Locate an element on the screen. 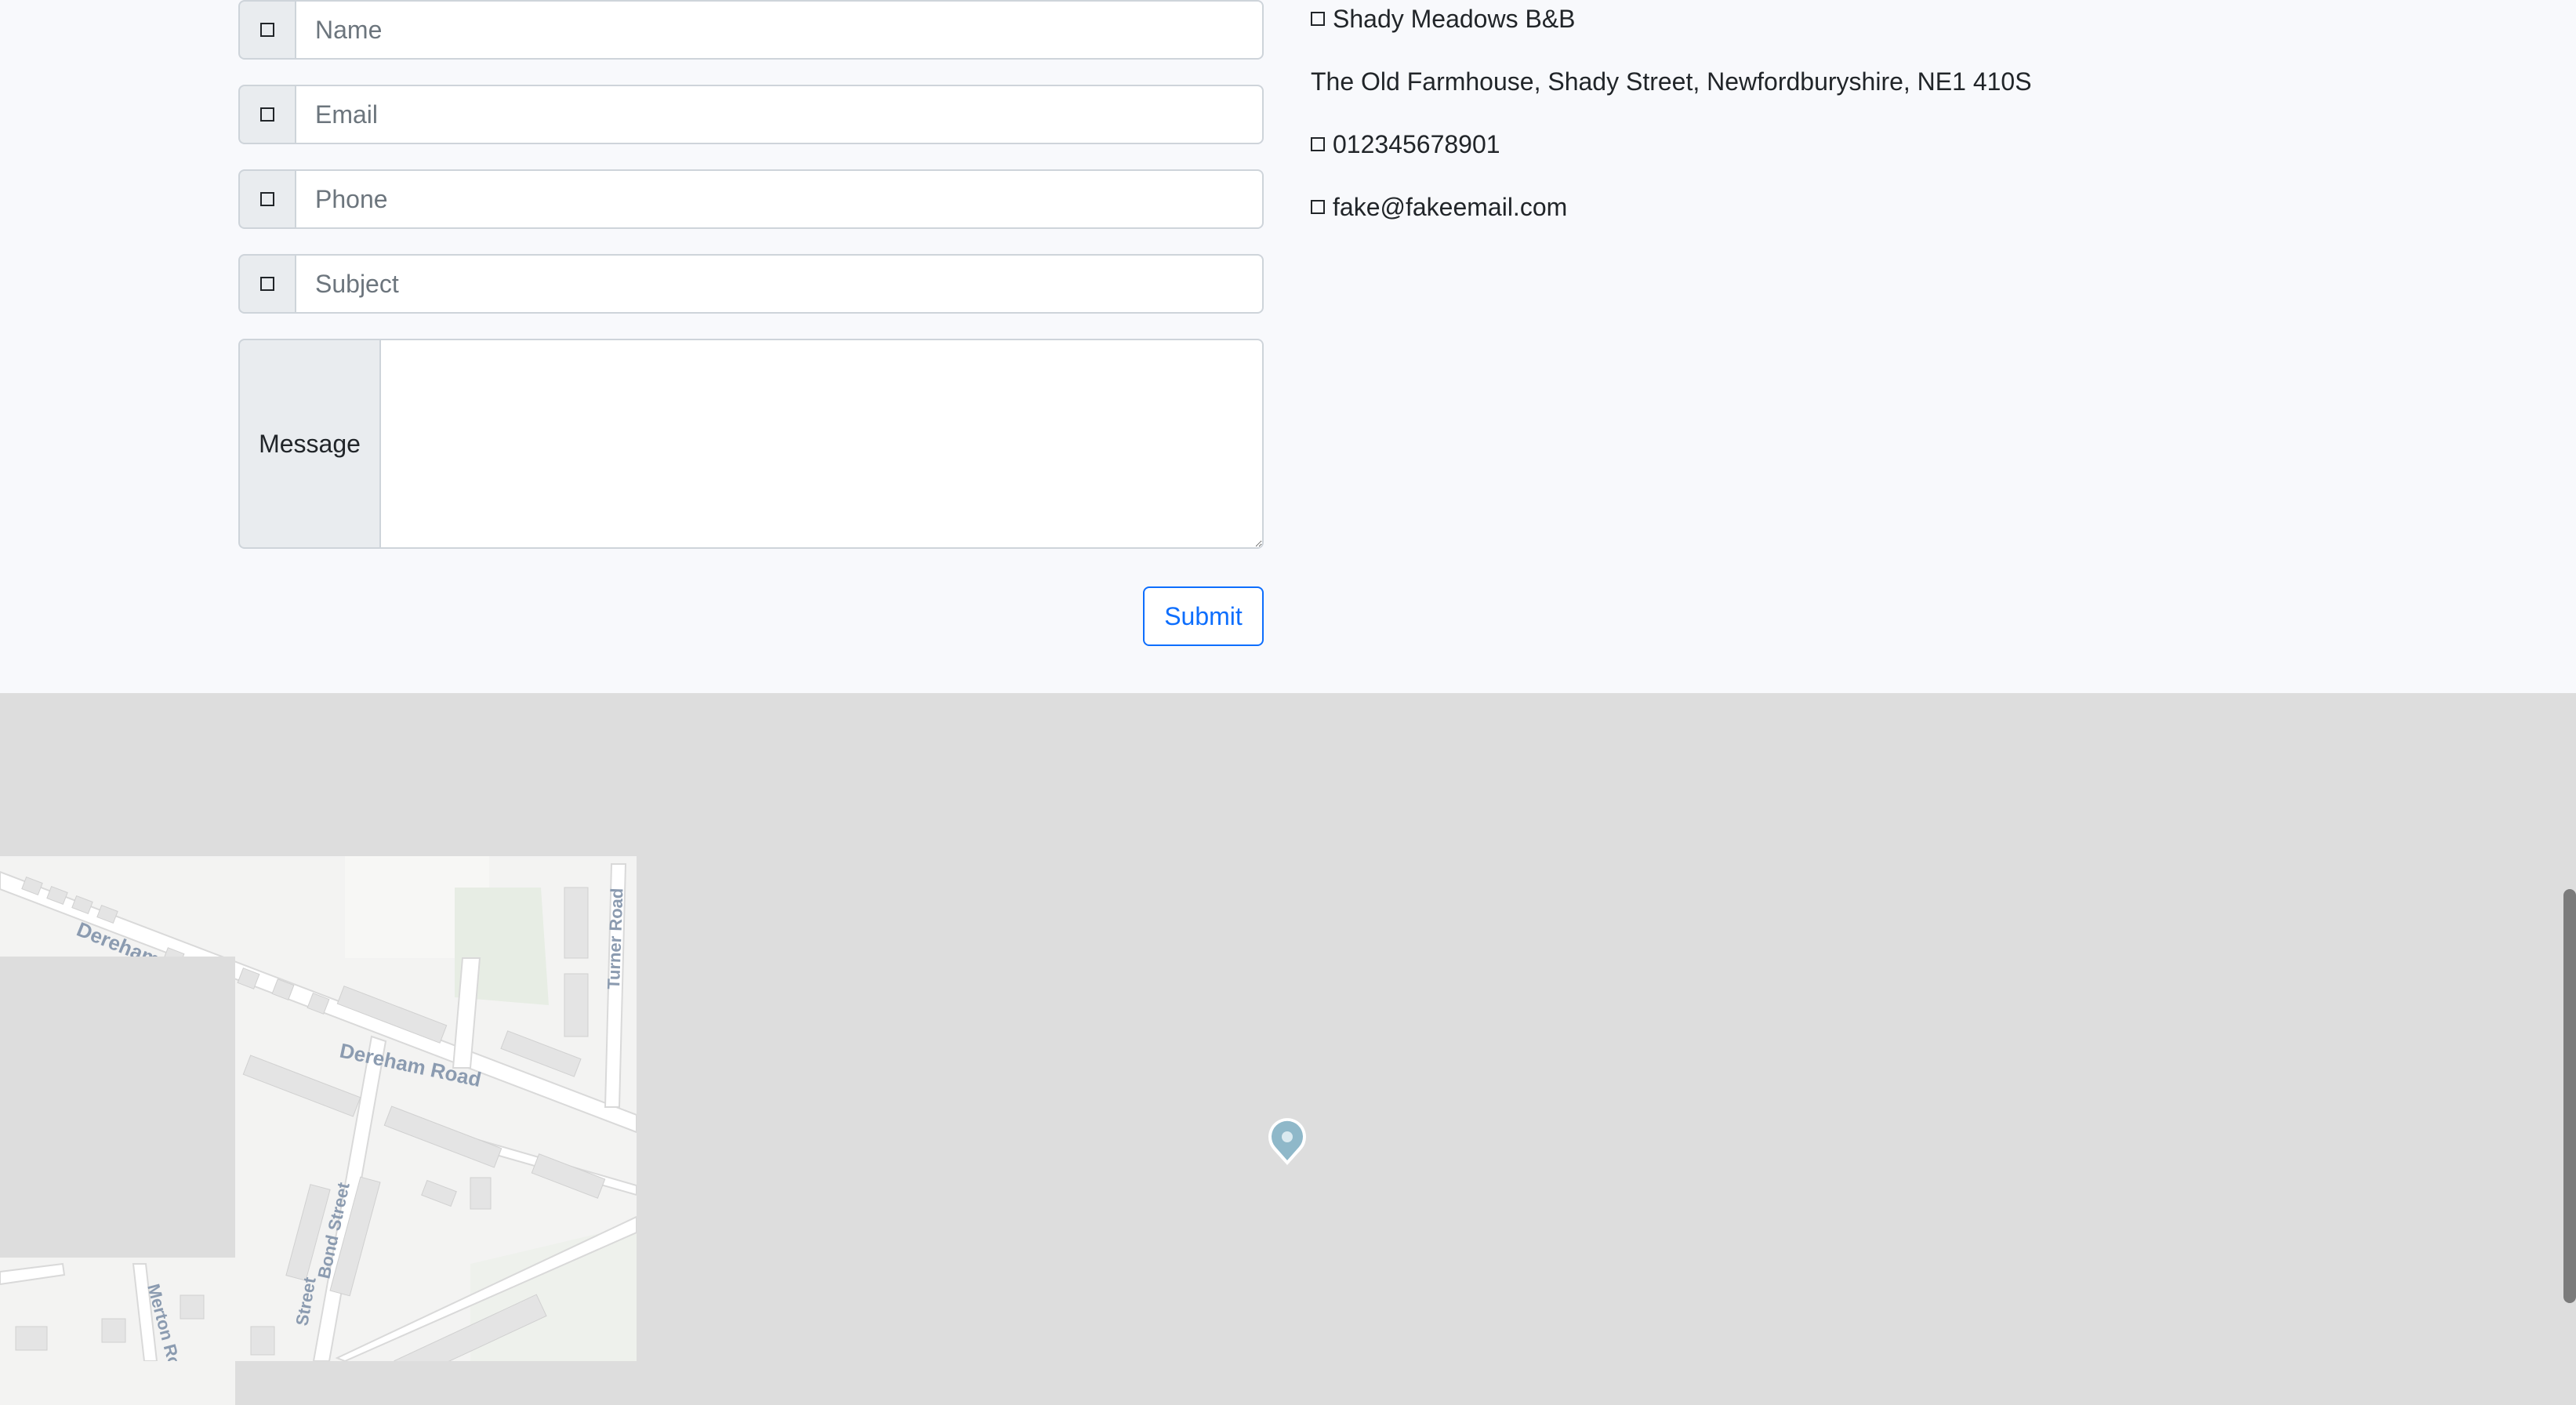 The height and width of the screenshot is (1405, 2576). contact-email: fake@fakeemail.com is located at coordinates (1439, 207).